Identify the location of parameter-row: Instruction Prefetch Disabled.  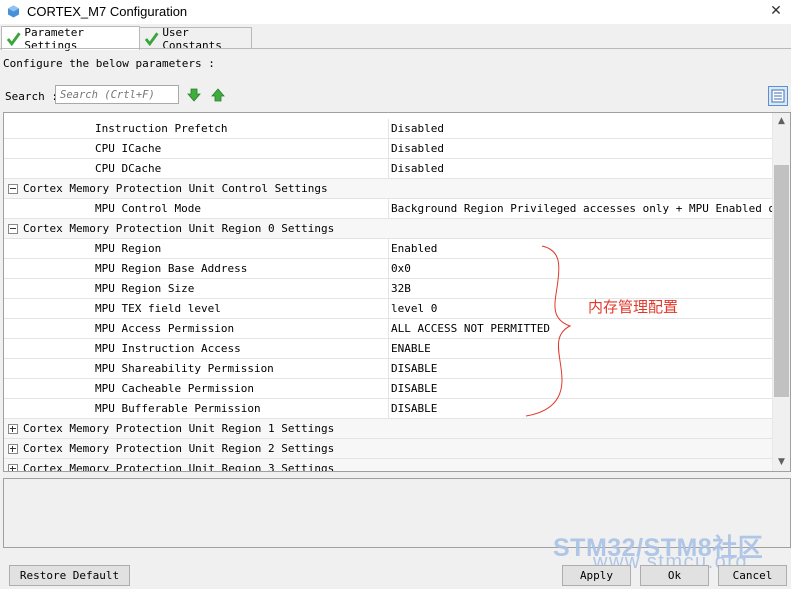
(389, 129).